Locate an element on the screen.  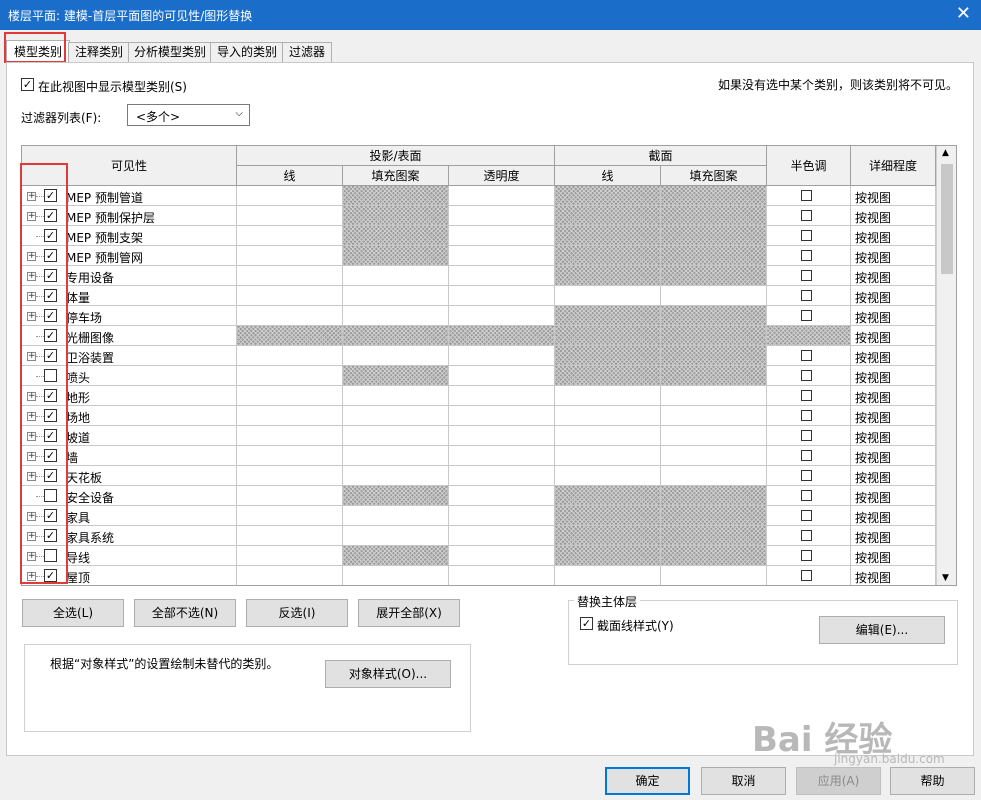
cut-line-styles-checkbox: ✓ is located at coordinates (586, 623).